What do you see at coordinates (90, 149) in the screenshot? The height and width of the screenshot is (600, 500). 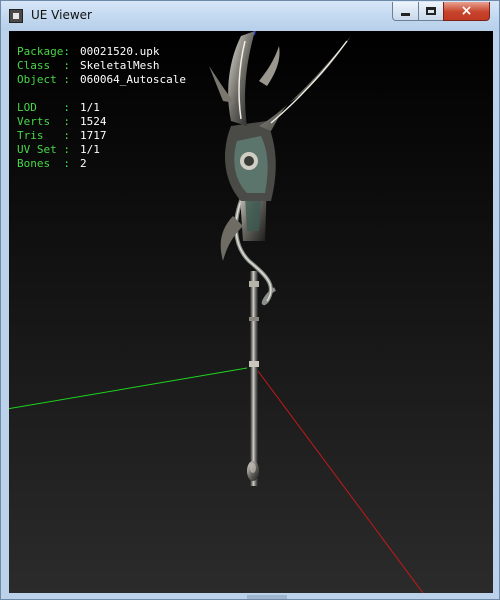 I see `uvset-value: 1/1` at bounding box center [90, 149].